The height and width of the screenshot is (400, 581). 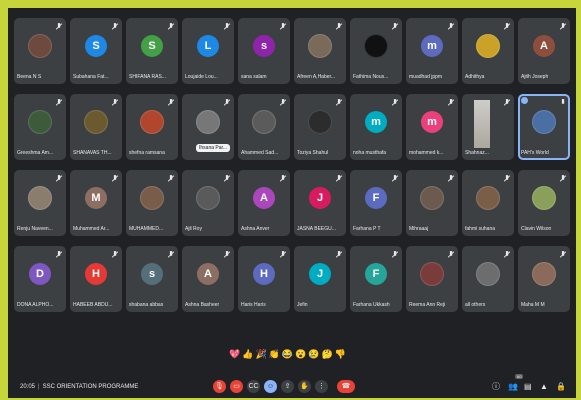 I want to click on participant-tile: m ▮ noha musthafa, so click(x=376, y=127).